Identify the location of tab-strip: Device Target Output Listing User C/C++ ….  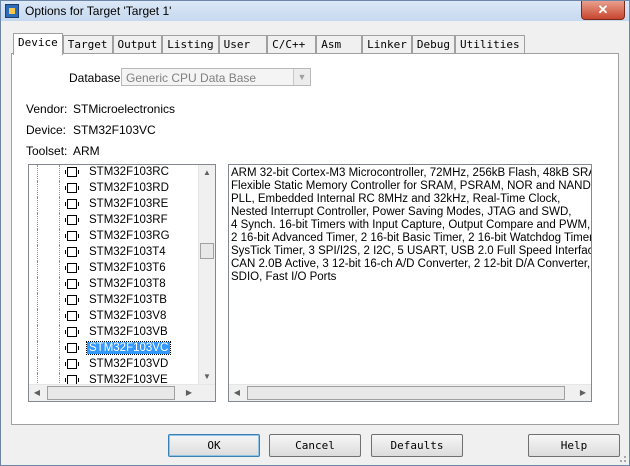
(269, 44).